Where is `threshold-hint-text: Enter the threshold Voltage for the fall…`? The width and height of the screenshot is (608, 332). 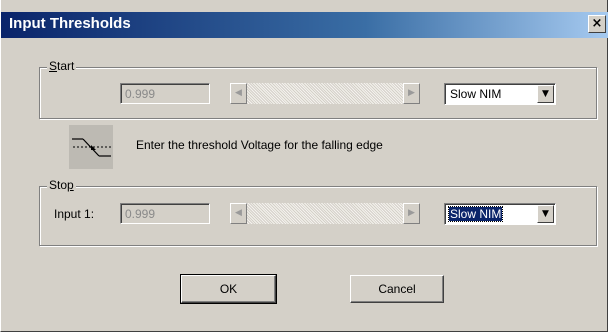
threshold-hint-text: Enter the threshold Voltage for the fall… is located at coordinates (259, 145).